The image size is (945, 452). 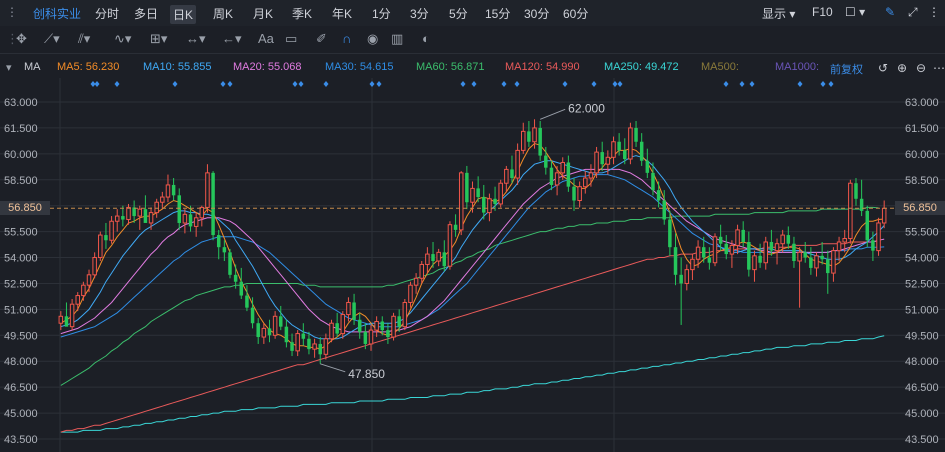 I want to click on ma250-value: MA250: 49.472, so click(x=641, y=67).